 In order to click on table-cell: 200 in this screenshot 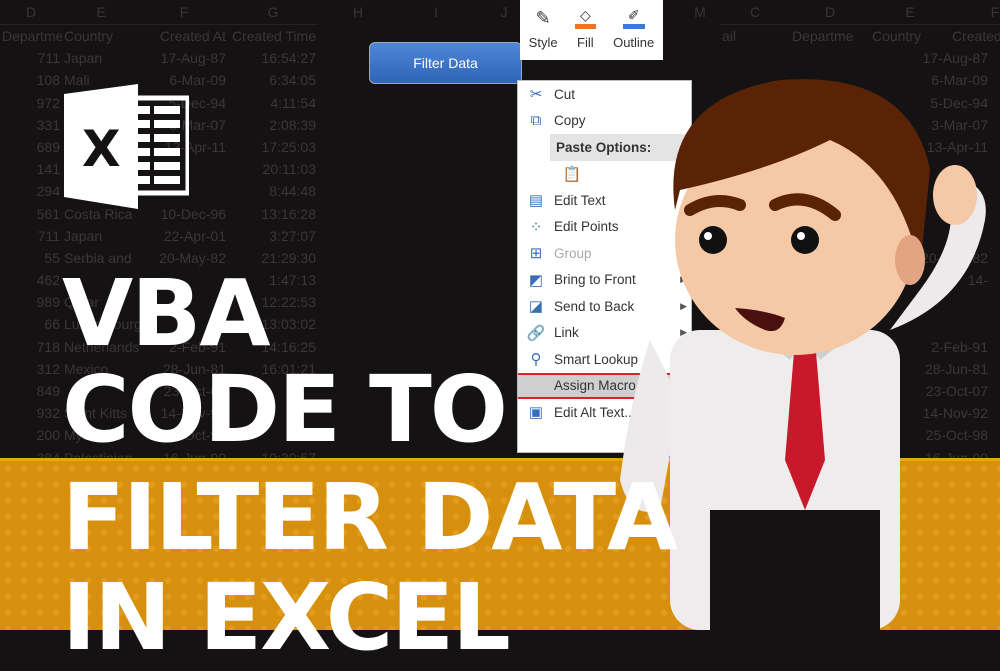, I will do `click(31, 435)`.